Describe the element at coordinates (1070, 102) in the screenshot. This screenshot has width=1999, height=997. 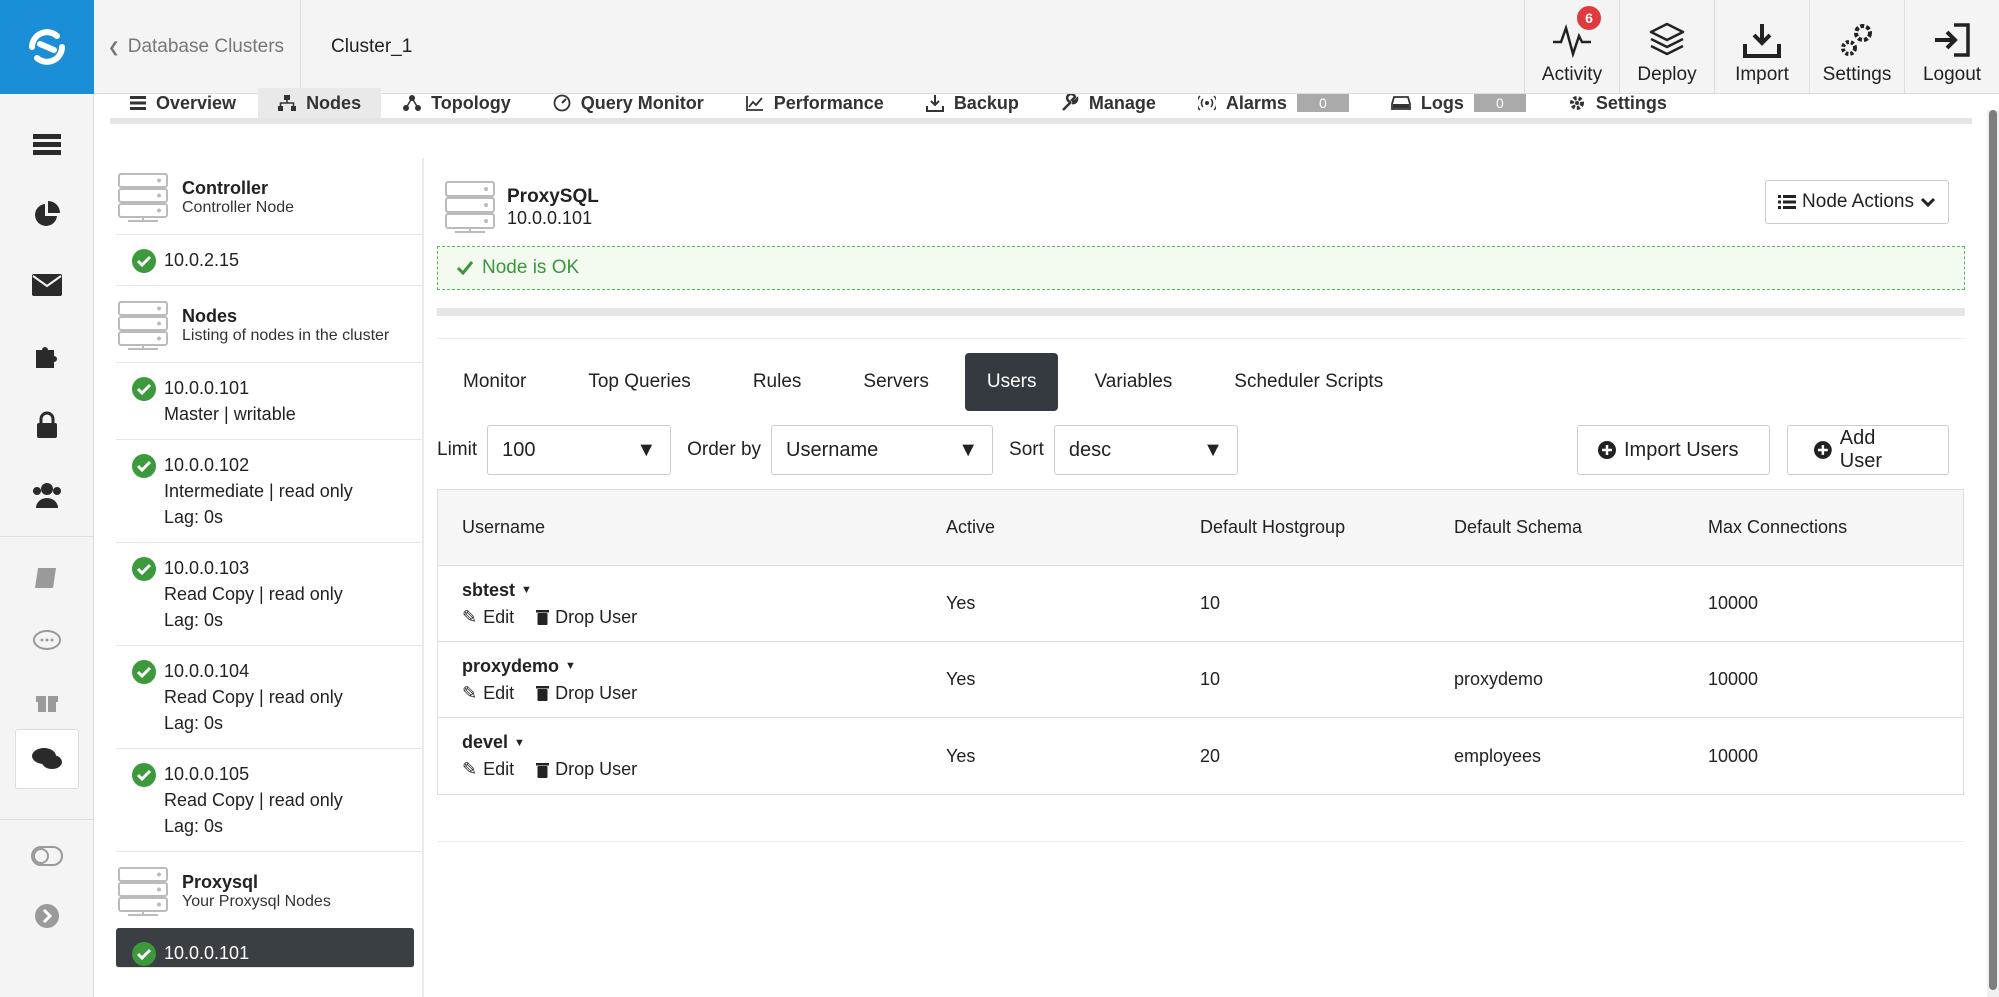
I see `wrench-icon` at that location.